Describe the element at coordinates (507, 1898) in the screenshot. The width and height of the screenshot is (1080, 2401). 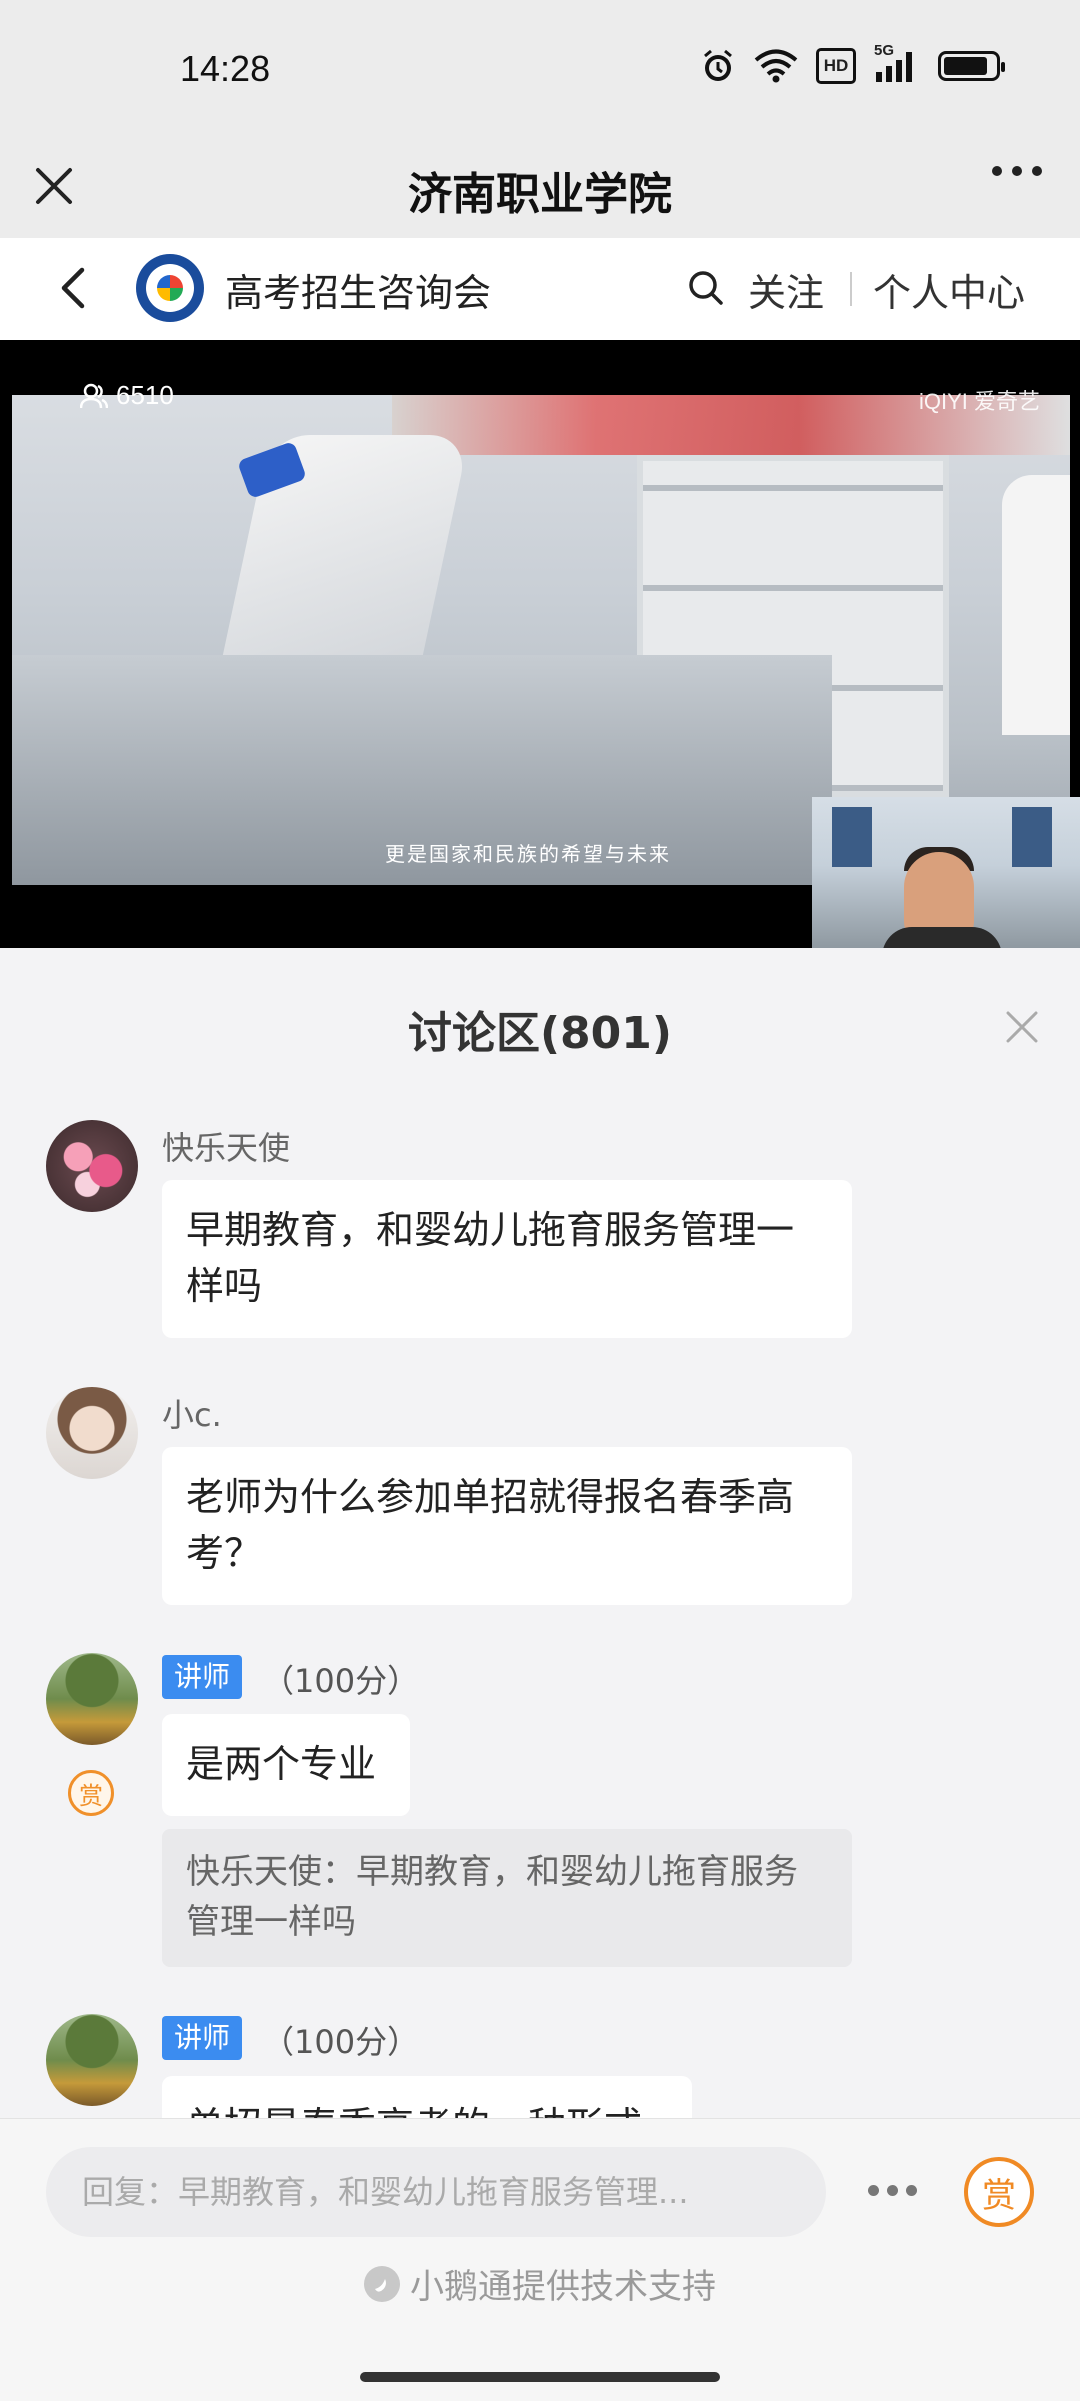
I see `quoted-message: 快乐天使：早期教育，和婴幼儿拖育服务管理一样吗` at that location.